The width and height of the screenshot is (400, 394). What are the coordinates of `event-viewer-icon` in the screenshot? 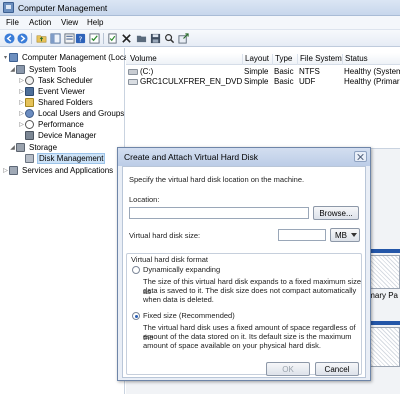 It's located at (29, 91).